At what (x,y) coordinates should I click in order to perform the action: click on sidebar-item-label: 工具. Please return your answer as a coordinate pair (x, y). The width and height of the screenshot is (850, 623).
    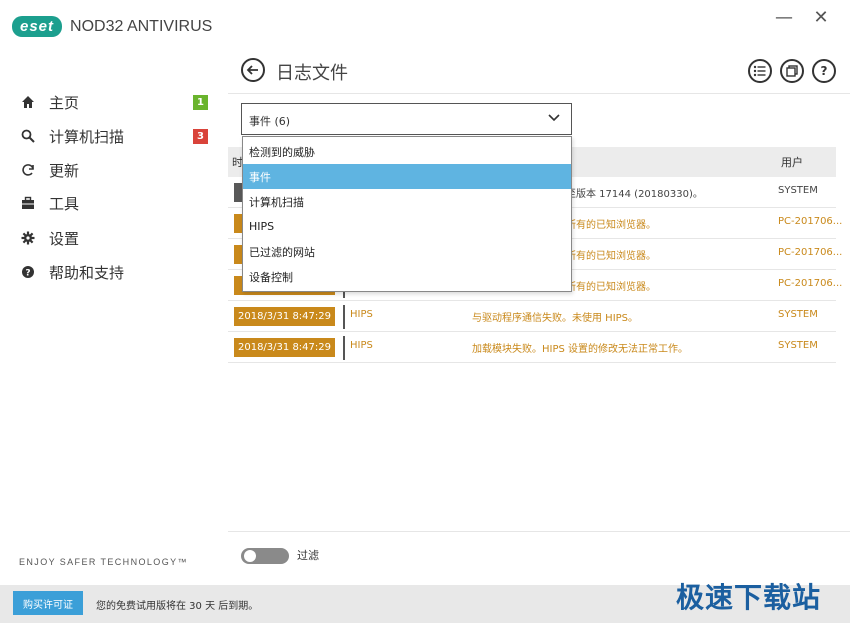
    Looking at the image, I should click on (64, 203).